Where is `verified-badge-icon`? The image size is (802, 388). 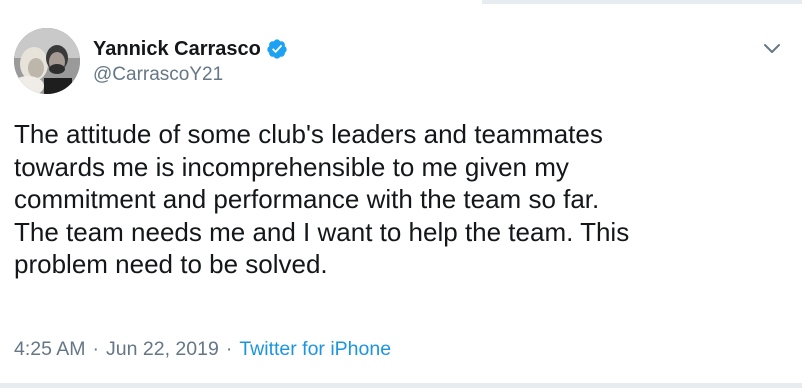 verified-badge-icon is located at coordinates (277, 49).